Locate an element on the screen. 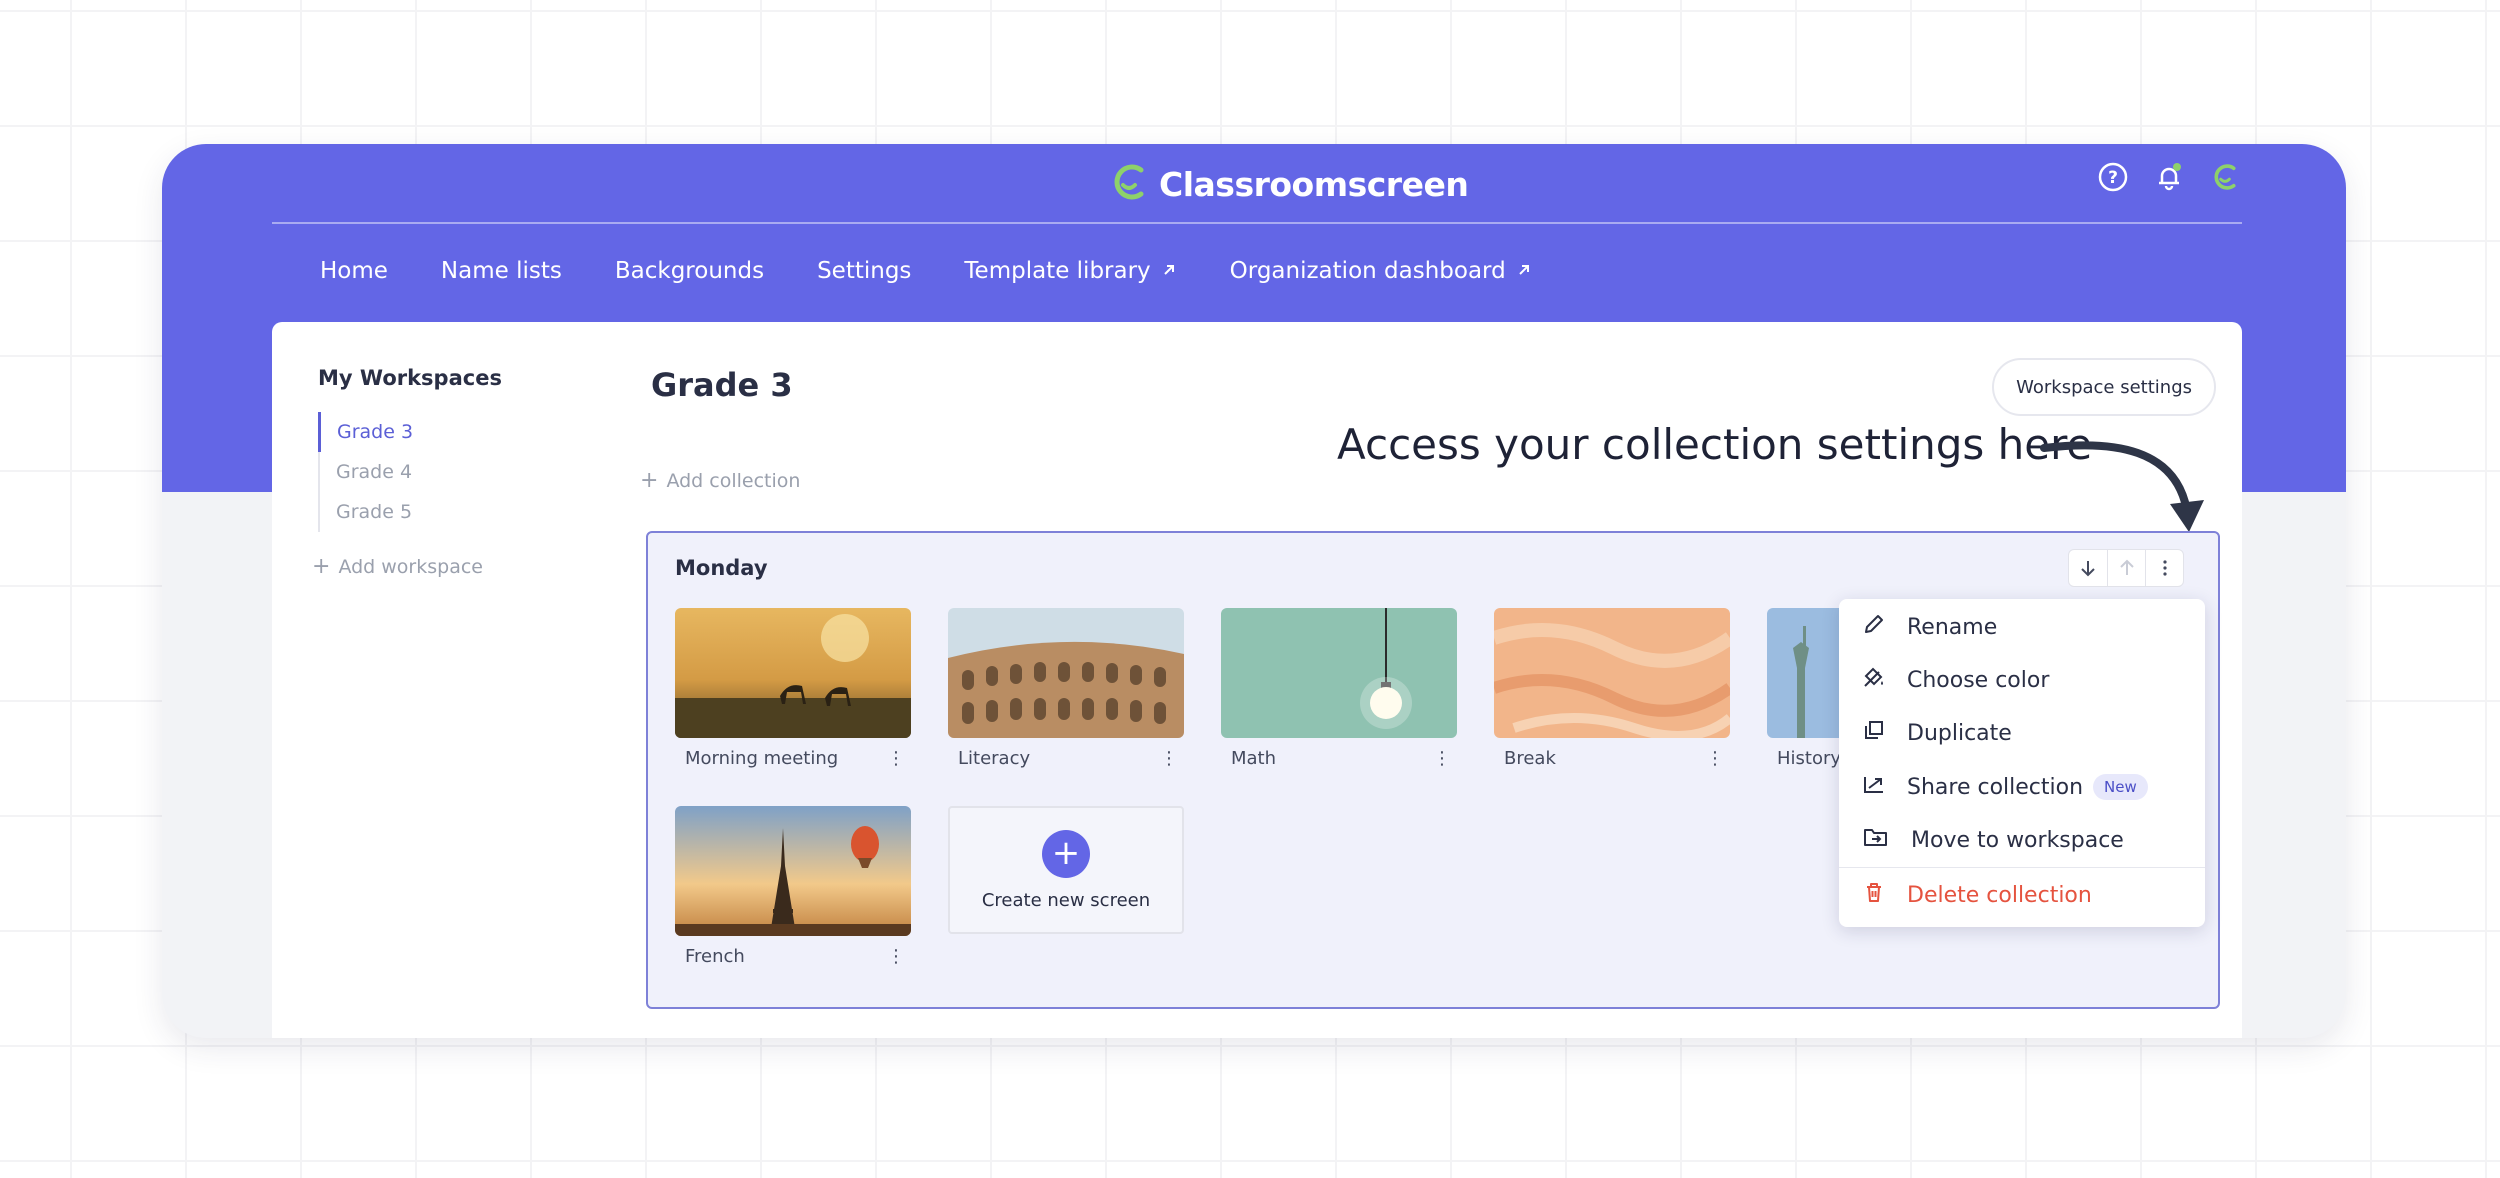  profile-logo-icon is located at coordinates (2225, 177).